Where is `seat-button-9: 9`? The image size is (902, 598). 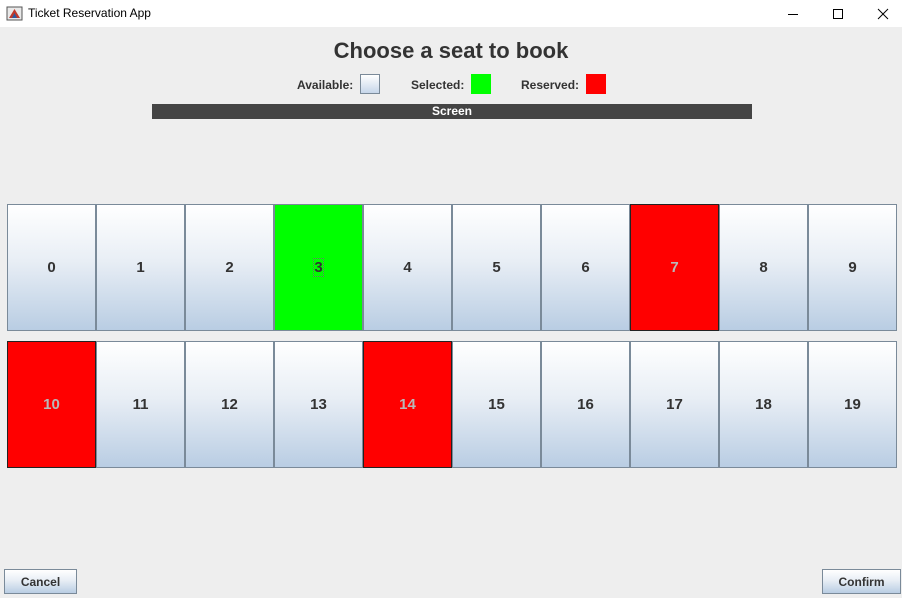
seat-button-9: 9 is located at coordinates (852, 267).